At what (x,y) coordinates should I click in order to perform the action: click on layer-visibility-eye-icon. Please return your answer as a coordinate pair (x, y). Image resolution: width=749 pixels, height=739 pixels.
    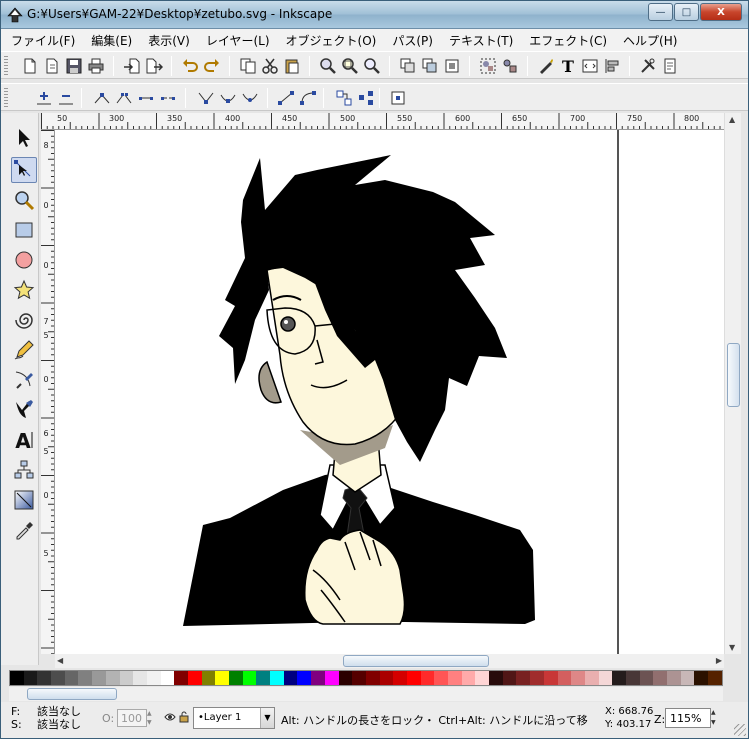
    Looking at the image, I should click on (170, 717).